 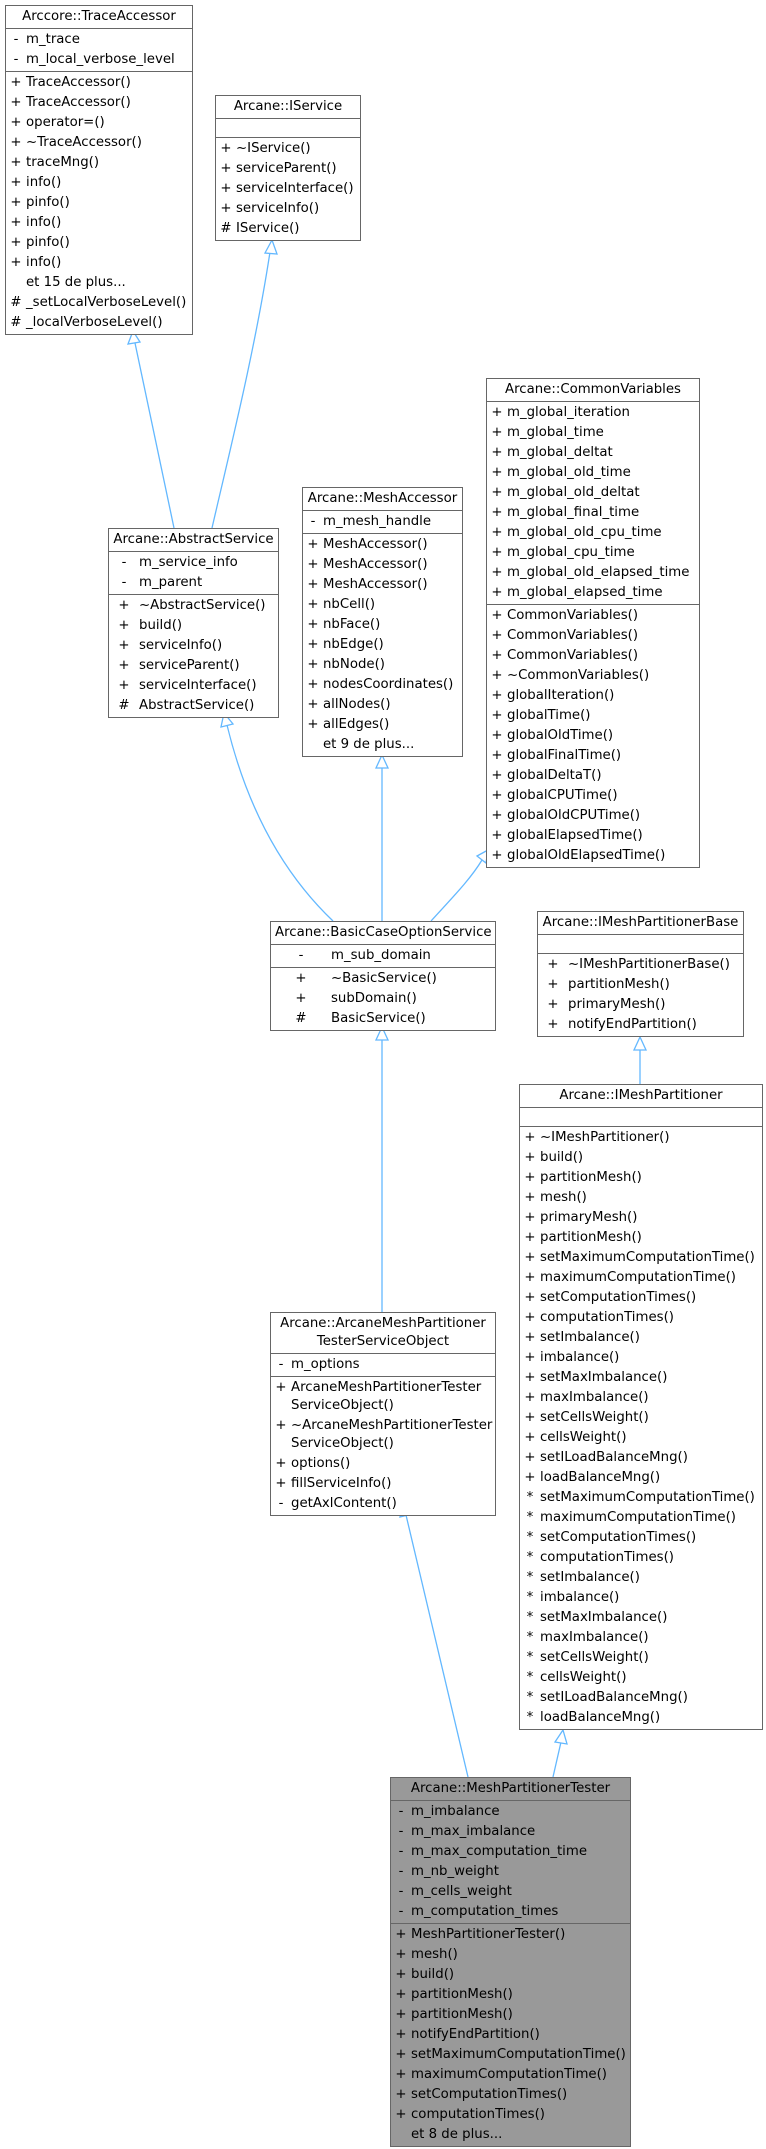 I want to click on method-name: ~AbstractService(), so click(x=208, y=606).